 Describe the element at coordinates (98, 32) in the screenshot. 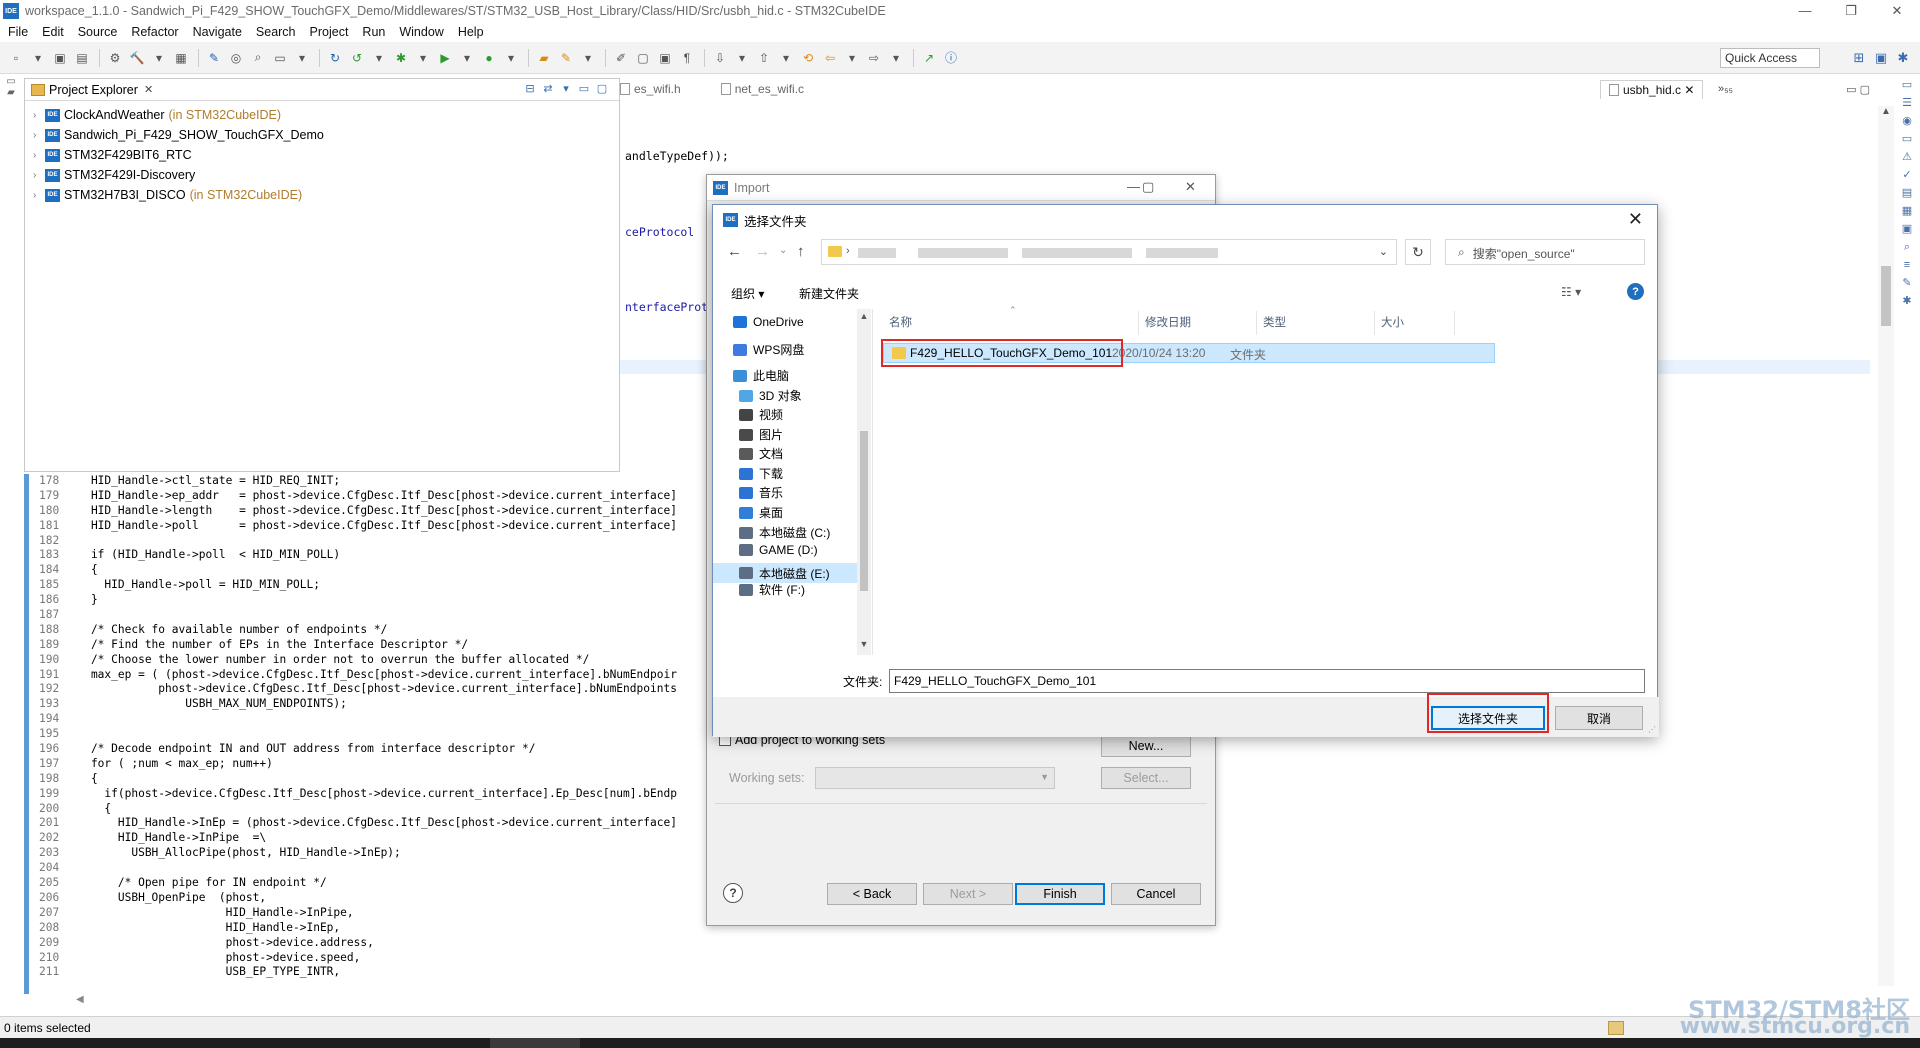

I see `menu-source: Source` at that location.